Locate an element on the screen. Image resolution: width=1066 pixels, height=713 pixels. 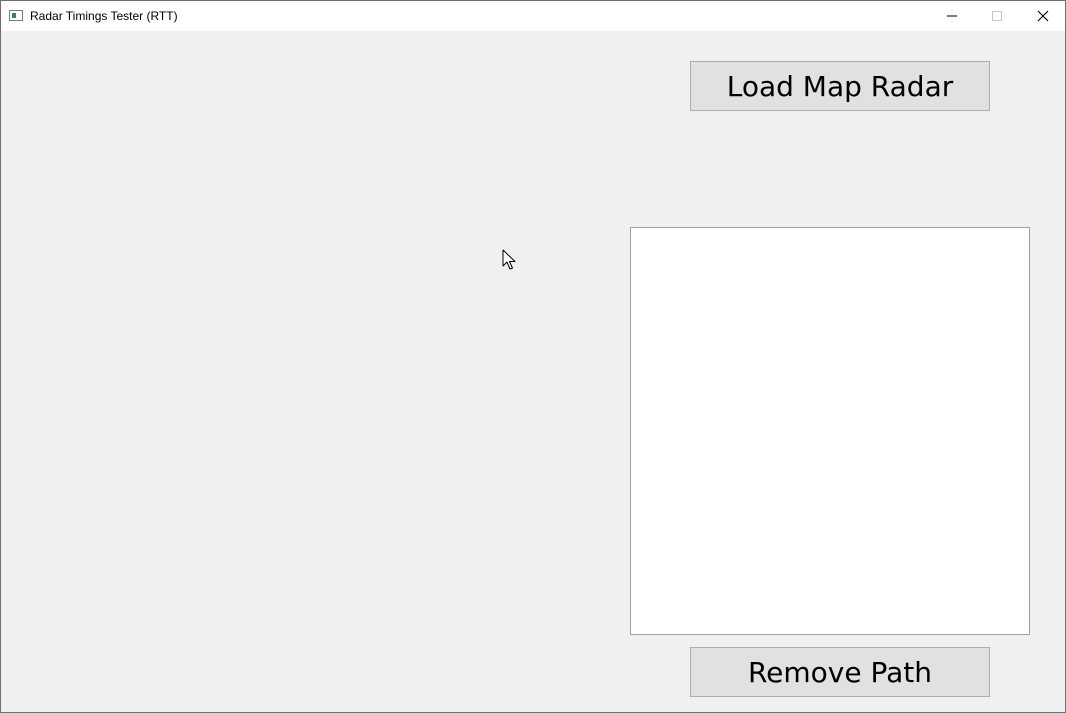
close-icon is located at coordinates (1042, 16).